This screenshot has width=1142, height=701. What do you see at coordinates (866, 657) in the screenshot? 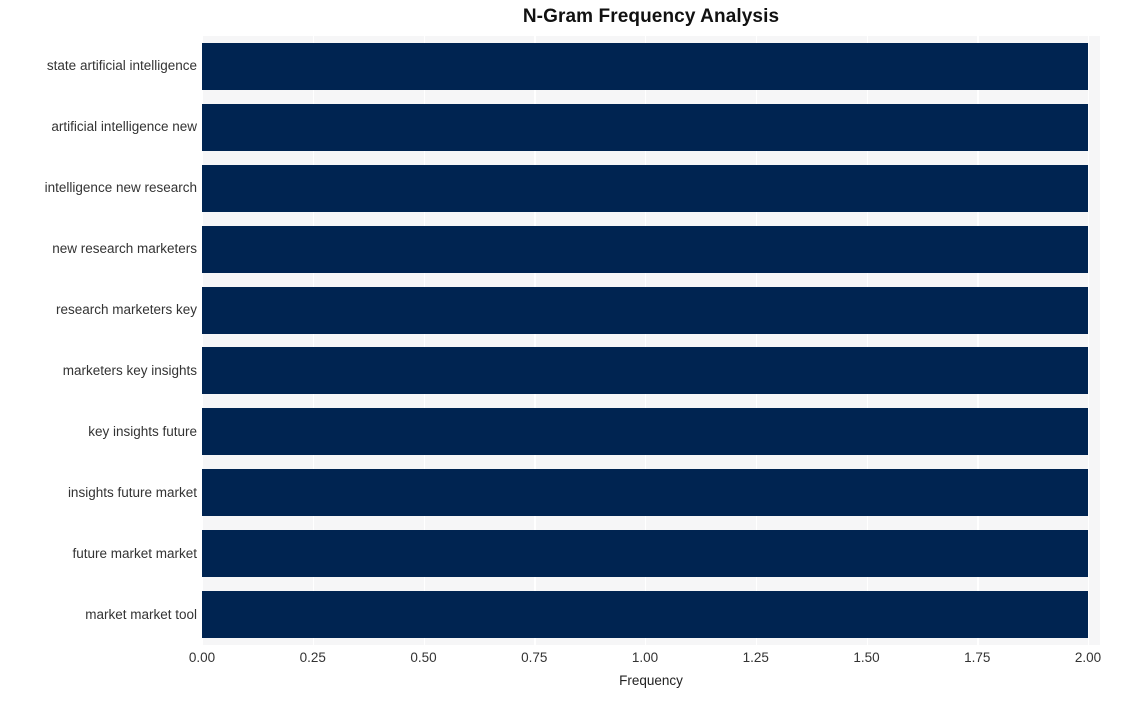
I see `x-axis-tick-label: 1.50` at bounding box center [866, 657].